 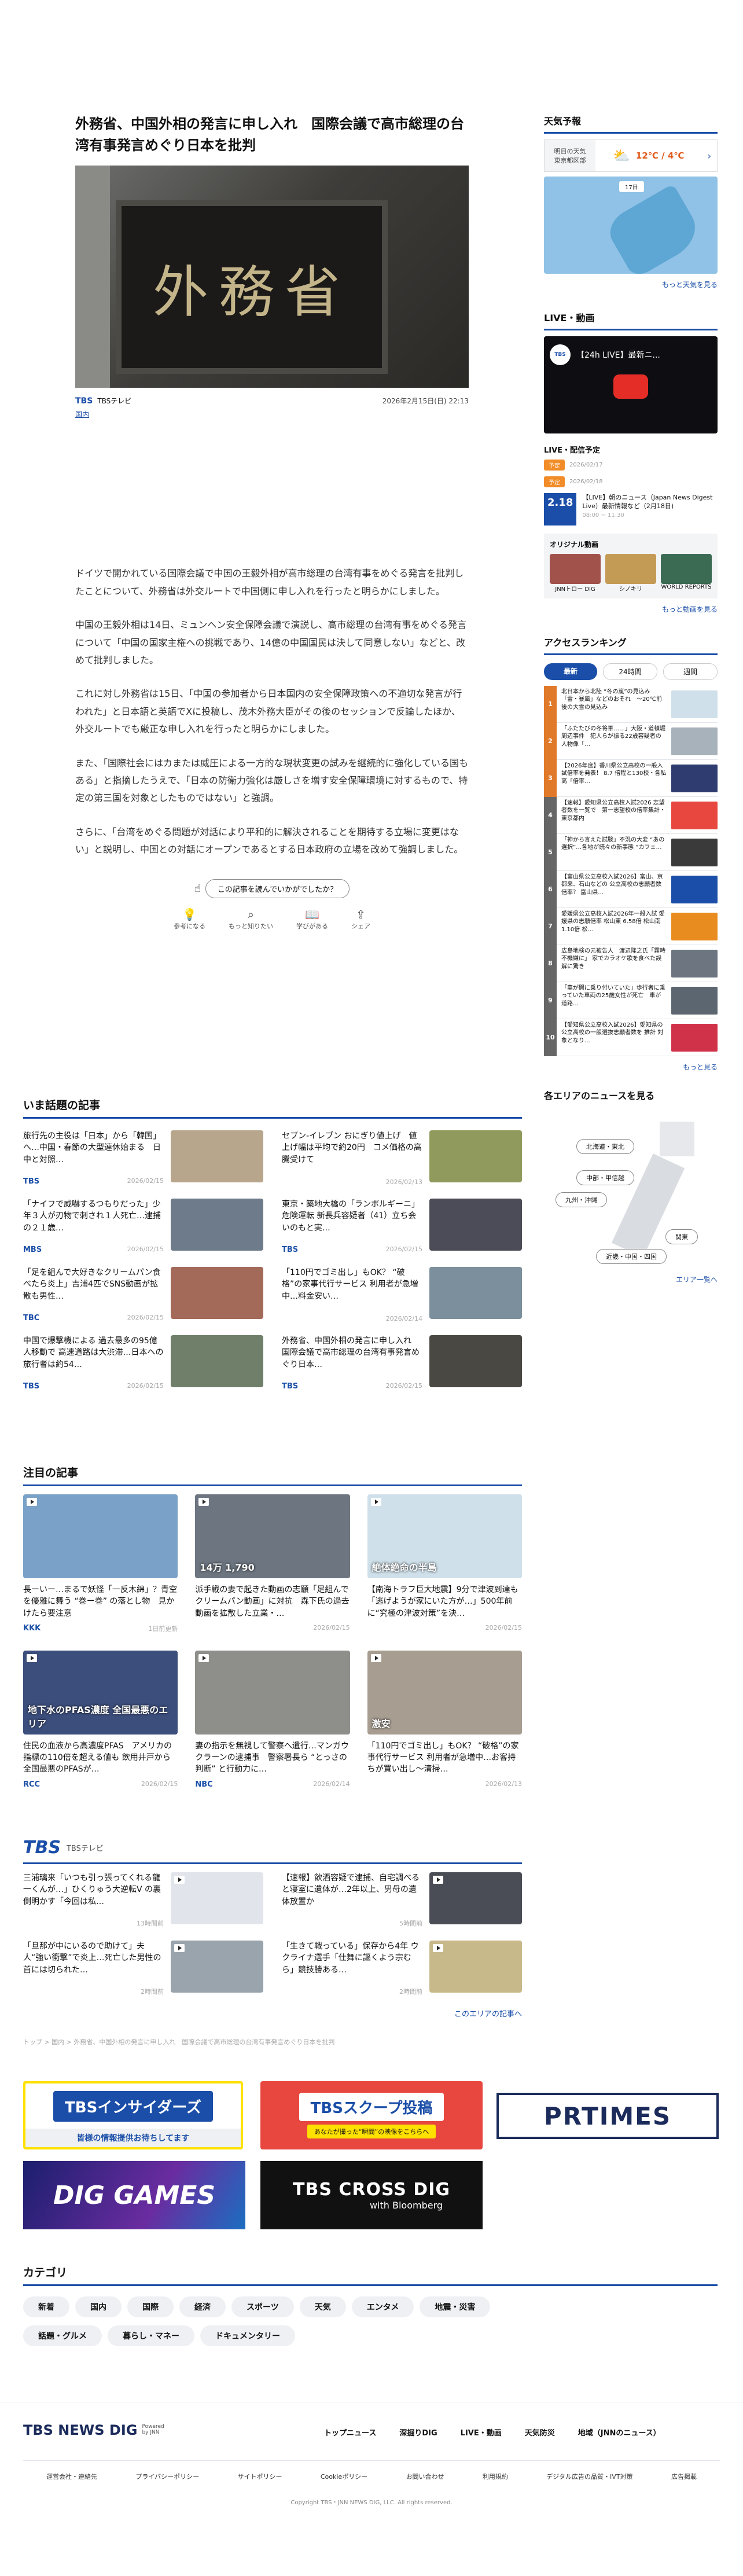 I want to click on date-label: 2026/02/13, so click(x=403, y=1182).